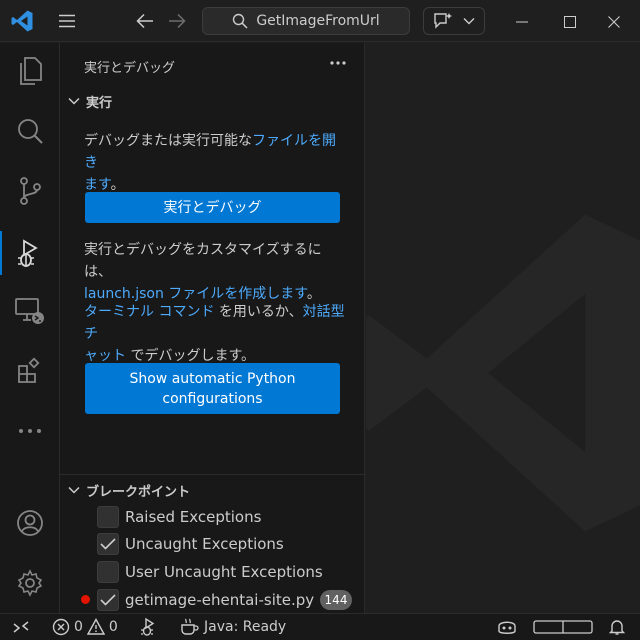  I want to click on run-section-header: 実行, so click(212, 101).